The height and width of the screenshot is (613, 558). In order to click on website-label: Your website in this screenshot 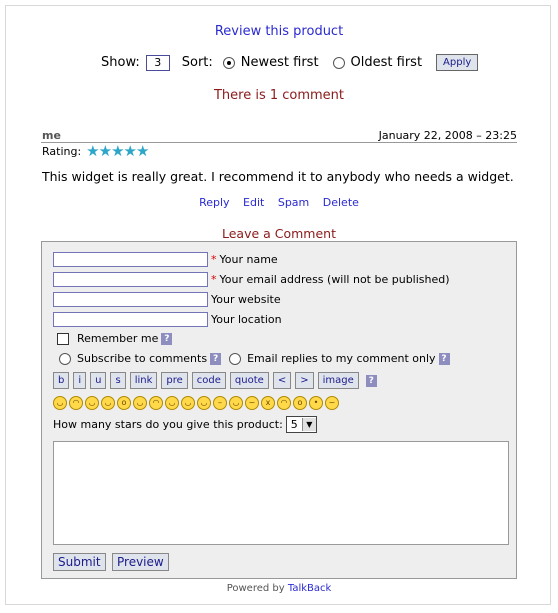, I will do `click(246, 299)`.